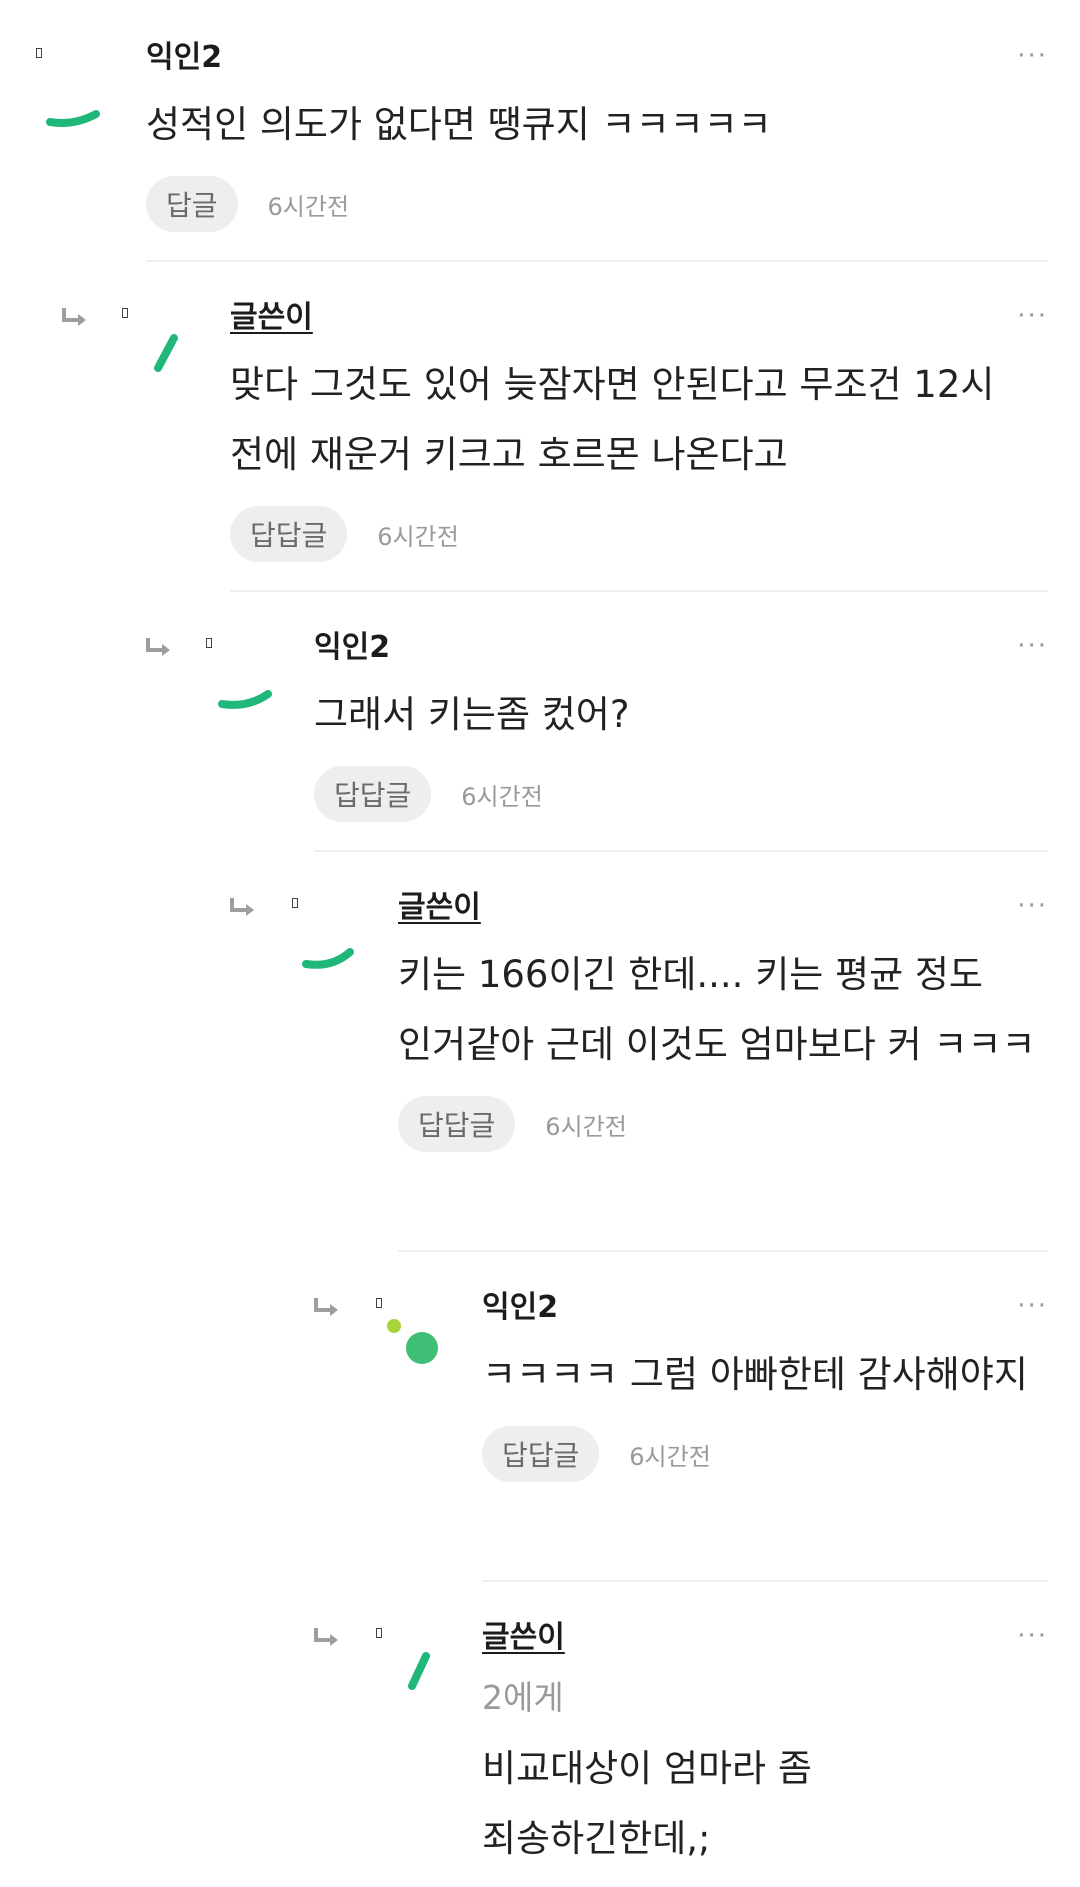 This screenshot has height=1887, width=1080. What do you see at coordinates (755, 1374) in the screenshot?
I see `comment-text: ㅋㅋㅋㅋ 그럼 아빠한테 감사해야지` at bounding box center [755, 1374].